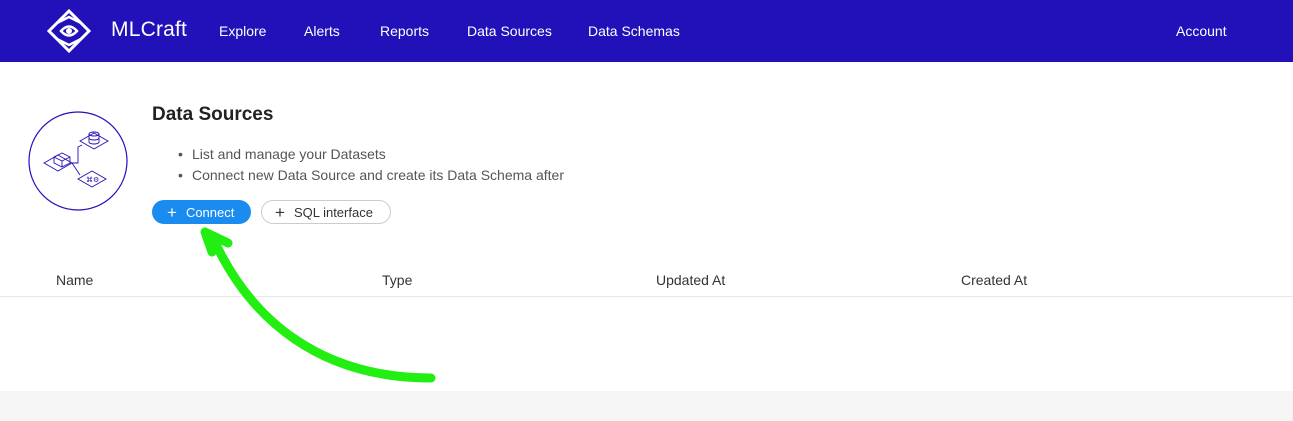 This screenshot has width=1293, height=421. Describe the element at coordinates (322, 31) in the screenshot. I see `nav-alerts: Alerts` at that location.